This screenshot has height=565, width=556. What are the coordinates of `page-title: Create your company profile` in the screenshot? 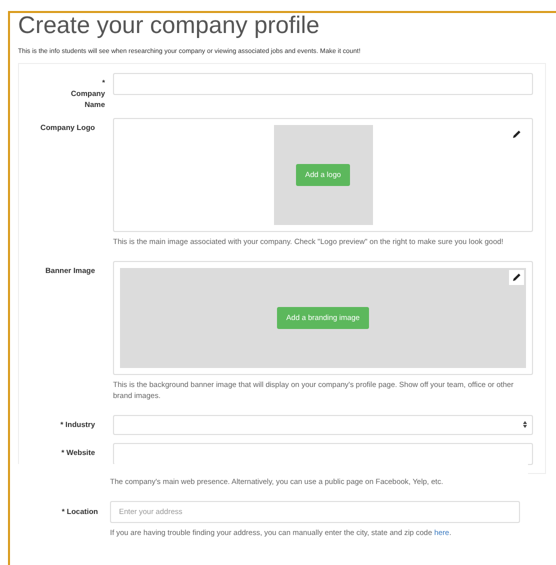 It's located at (169, 26).